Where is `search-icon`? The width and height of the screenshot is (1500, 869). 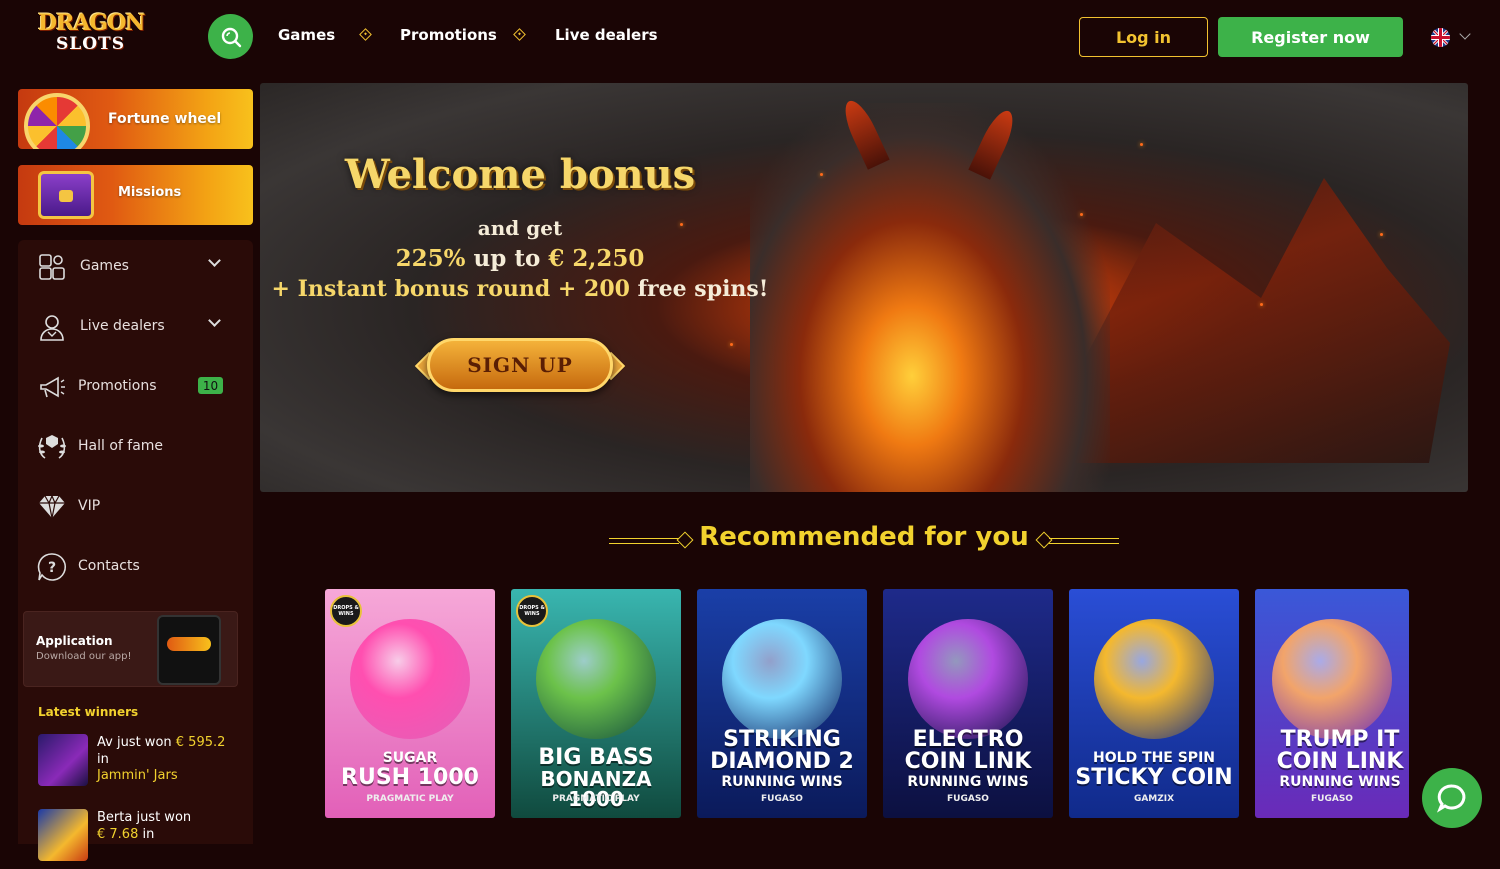 search-icon is located at coordinates (231, 37).